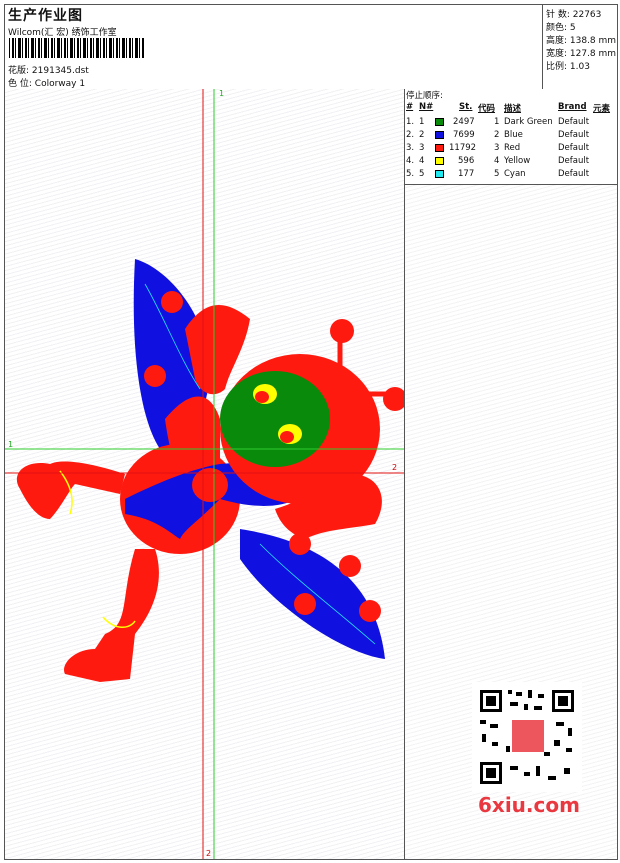 The width and height of the screenshot is (620, 863). I want to click on row-code: 1, so click(497, 122).